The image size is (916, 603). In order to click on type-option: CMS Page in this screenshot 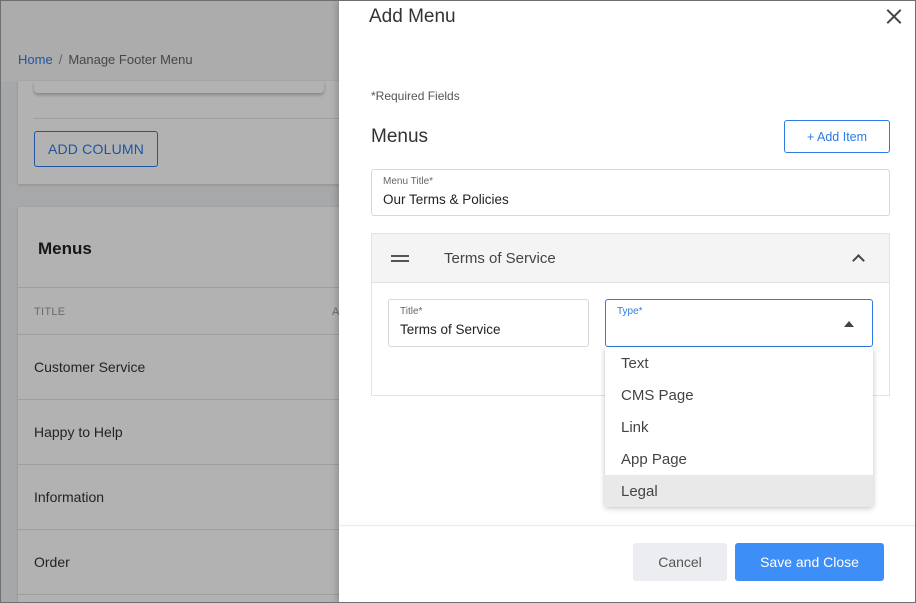, I will do `click(739, 395)`.